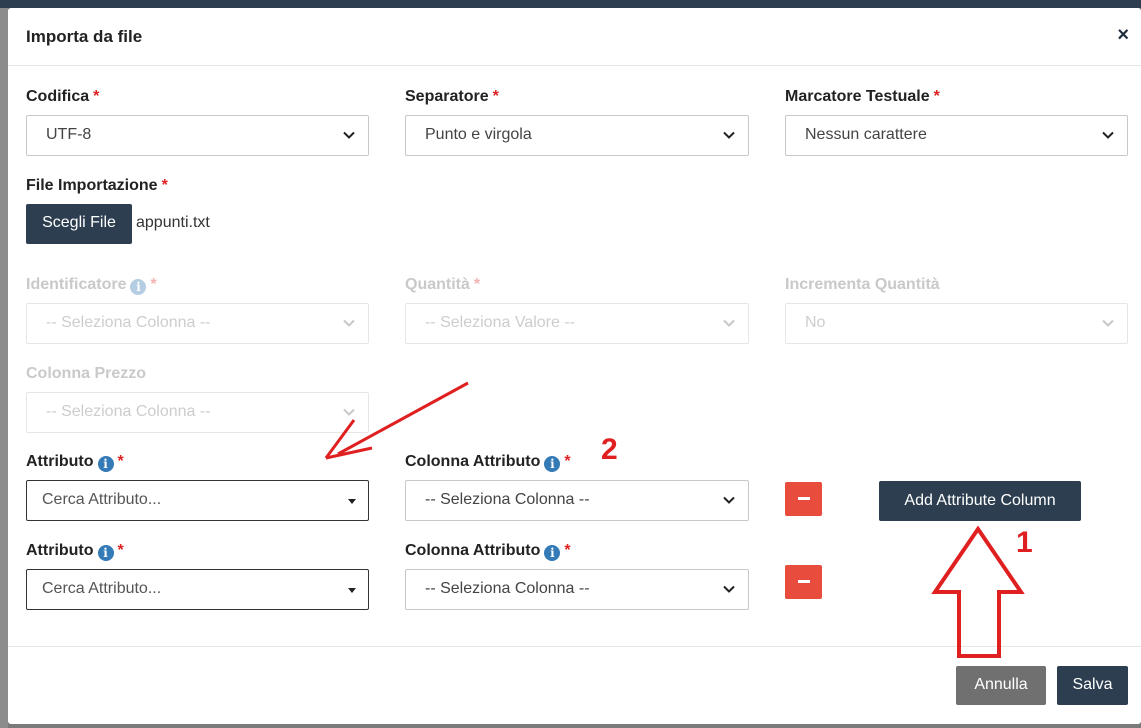 The height and width of the screenshot is (728, 1141). What do you see at coordinates (956, 323) in the screenshot?
I see `incrementa-select: No` at bounding box center [956, 323].